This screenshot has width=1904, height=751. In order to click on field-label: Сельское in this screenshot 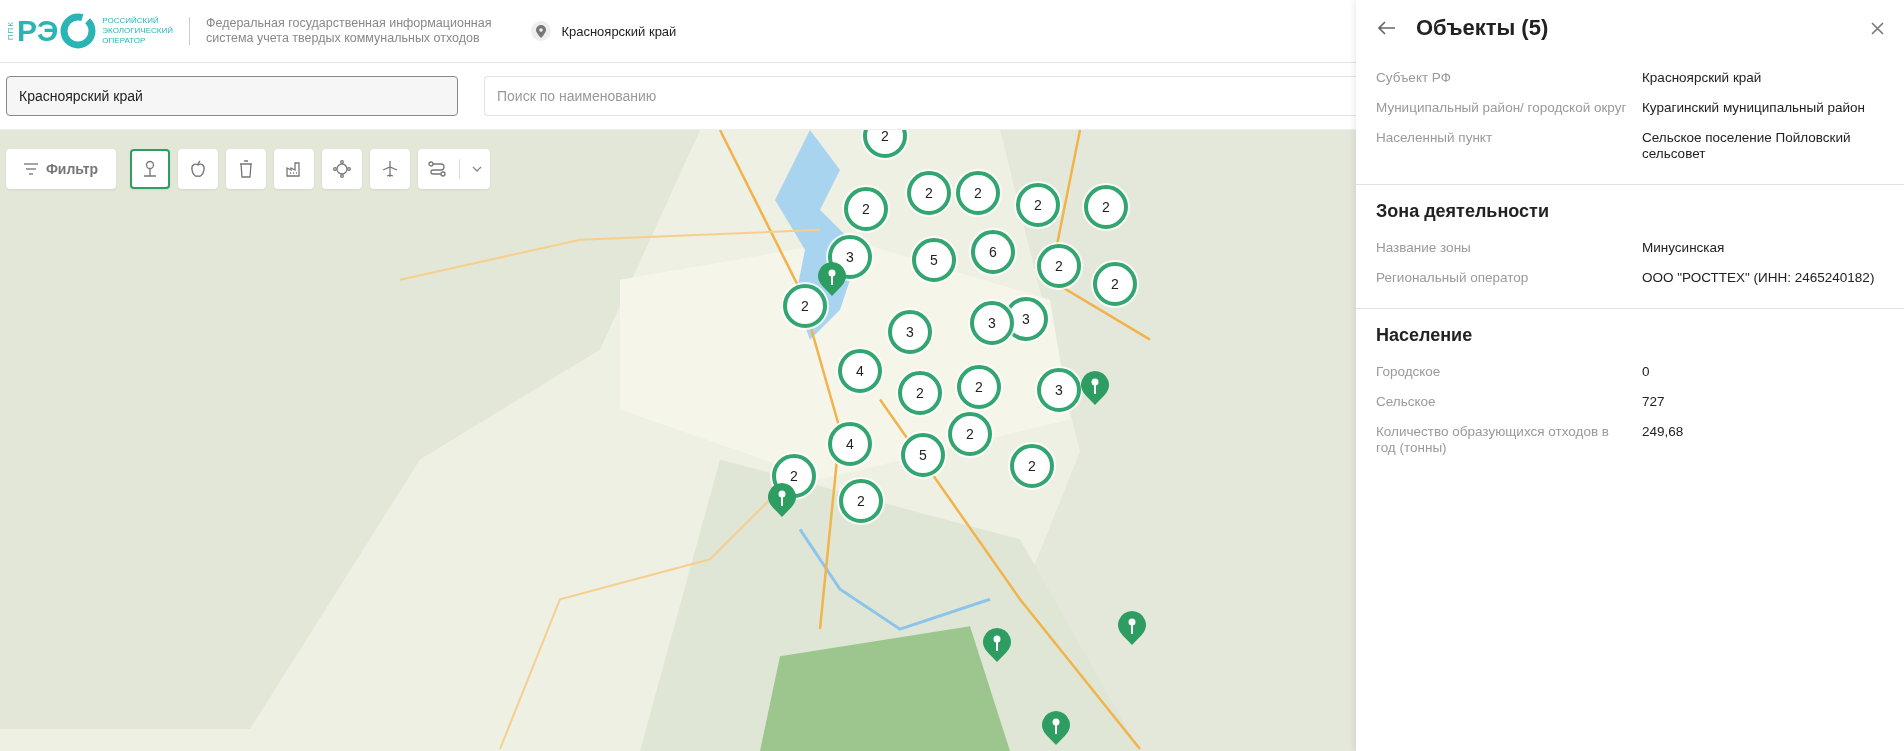, I will do `click(1406, 402)`.